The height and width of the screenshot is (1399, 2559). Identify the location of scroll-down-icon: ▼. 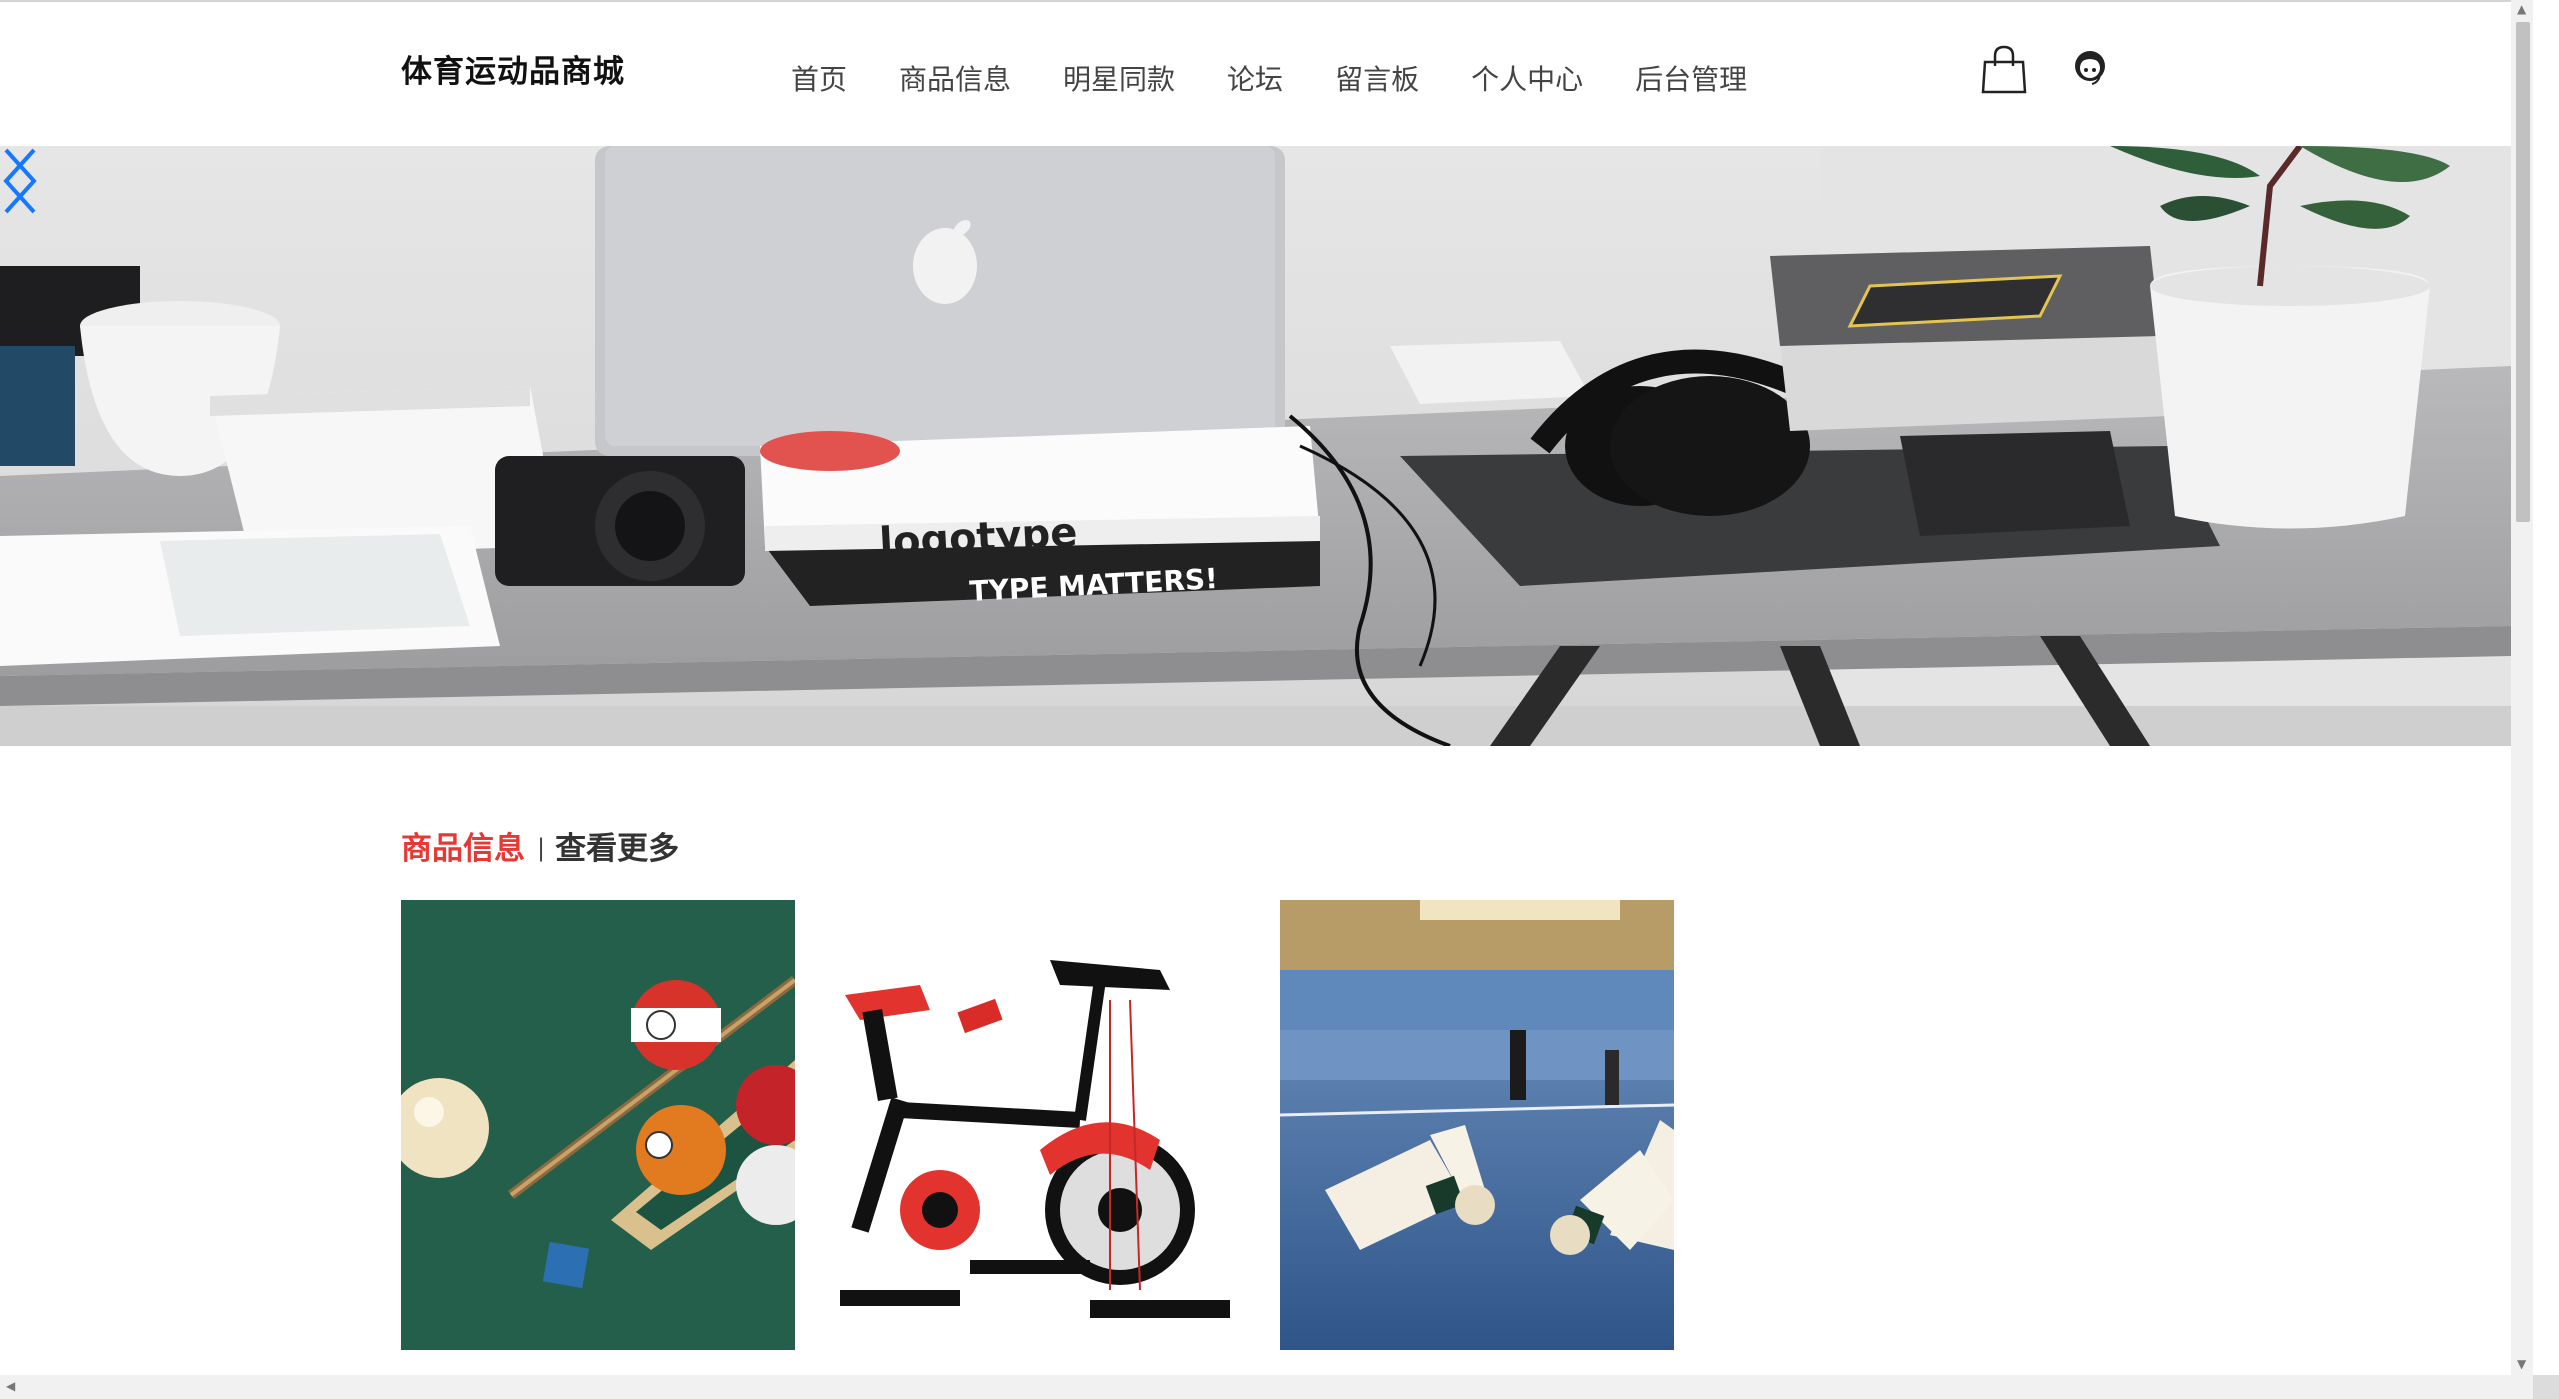
(2521, 1364).